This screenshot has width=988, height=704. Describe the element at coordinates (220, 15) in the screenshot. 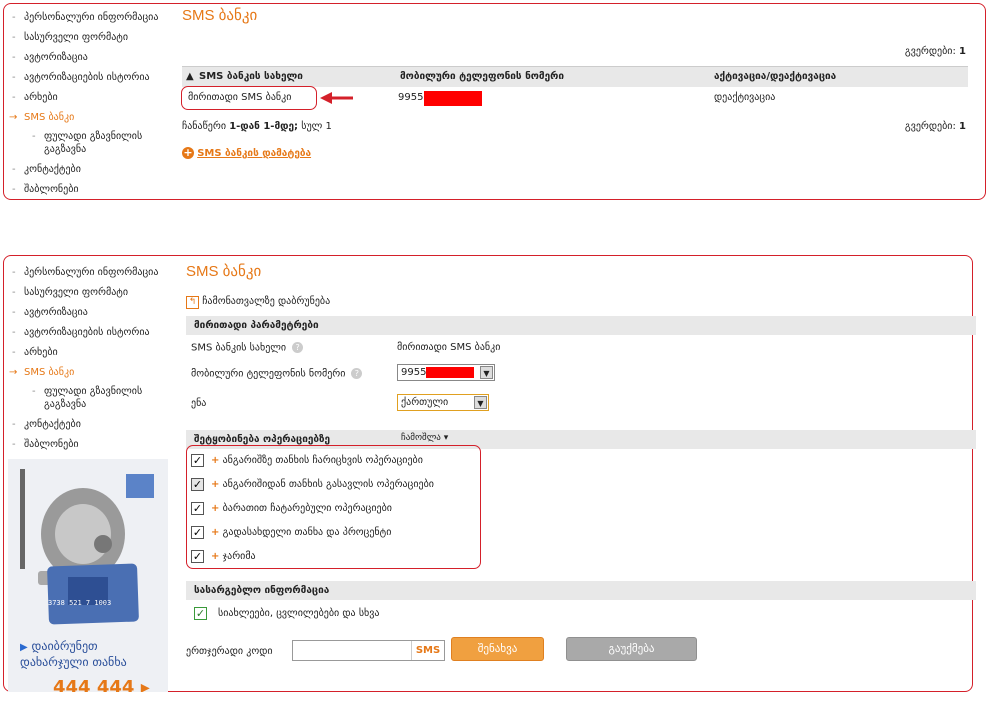

I see `page-title: SMS ბანკი` at that location.